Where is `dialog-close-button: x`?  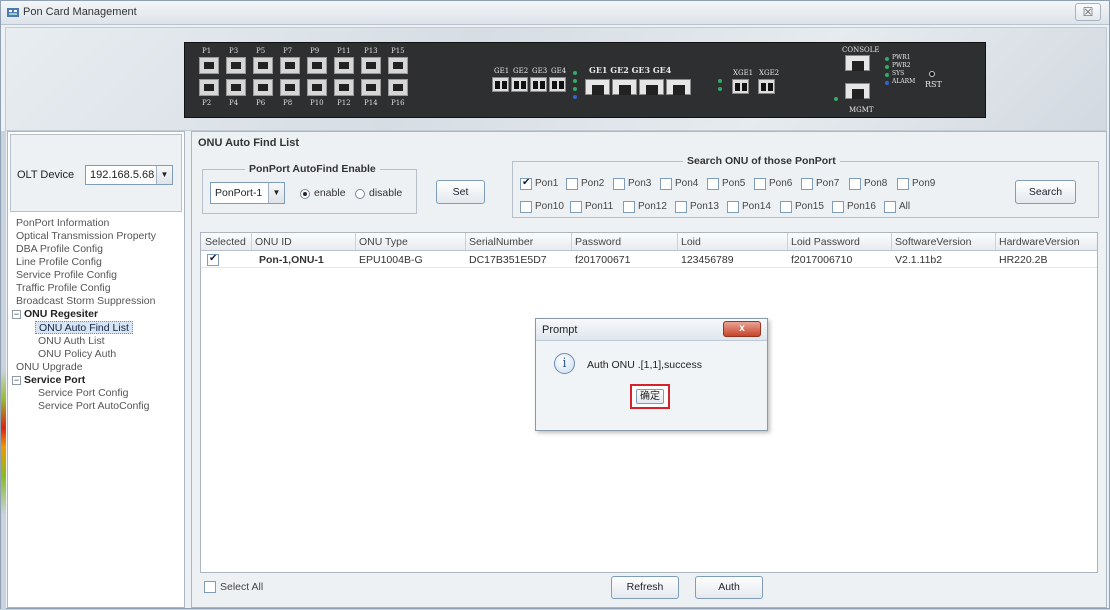 dialog-close-button: x is located at coordinates (742, 329).